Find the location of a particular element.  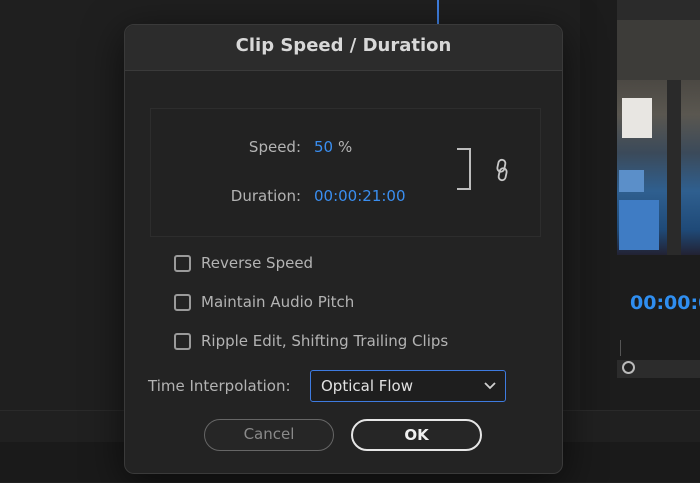

speed-duration-group is located at coordinates (345, 172).